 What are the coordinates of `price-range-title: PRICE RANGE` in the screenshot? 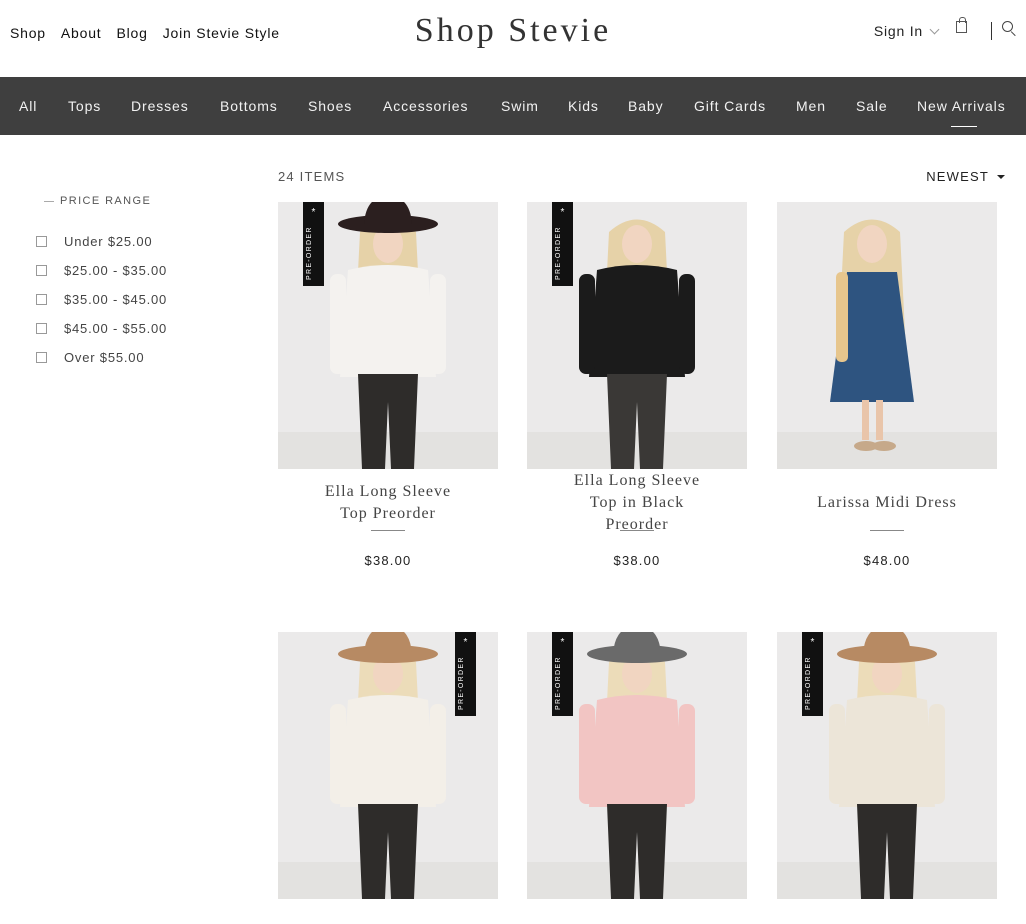 It's located at (106, 201).